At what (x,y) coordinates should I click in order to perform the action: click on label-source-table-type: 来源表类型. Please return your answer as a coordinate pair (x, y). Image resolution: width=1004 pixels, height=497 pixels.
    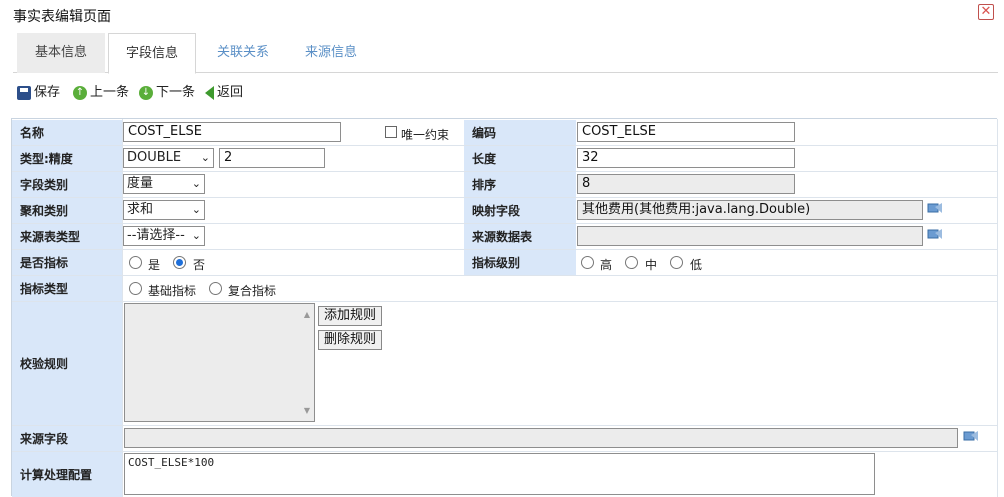
    Looking at the image, I should click on (67, 236).